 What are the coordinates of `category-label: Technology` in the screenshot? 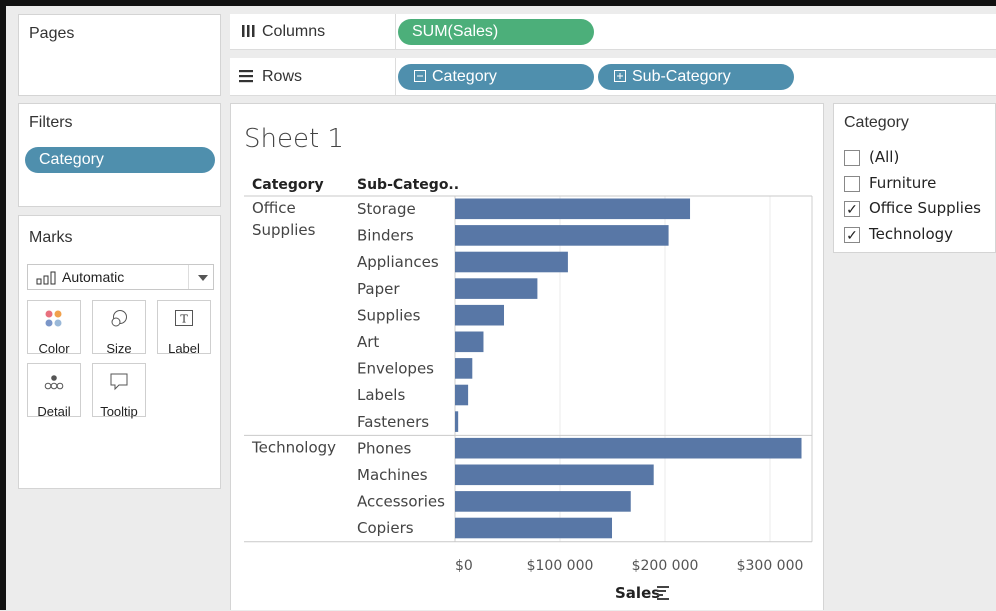 It's located at (293, 447).